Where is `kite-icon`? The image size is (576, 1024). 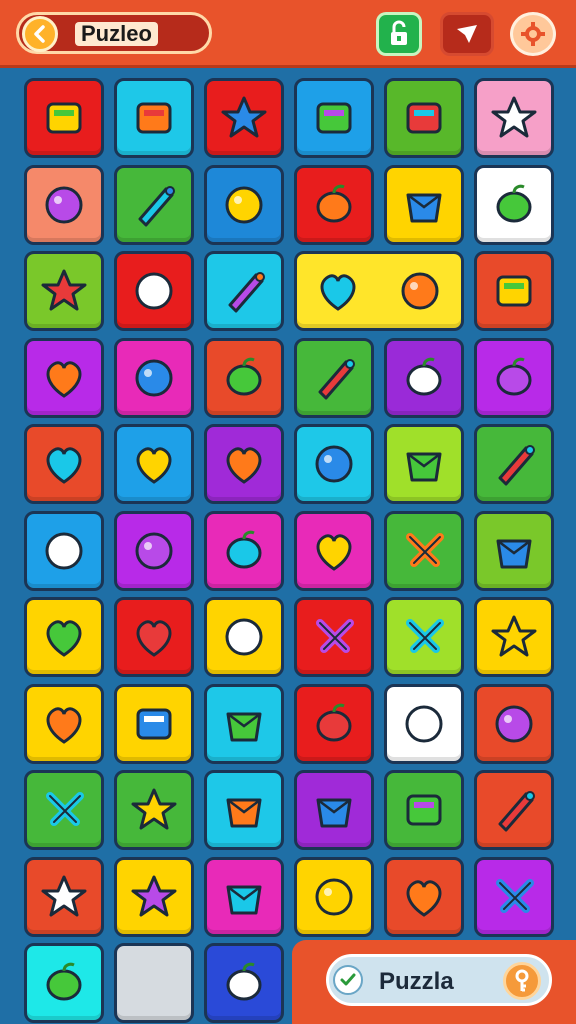 kite-icon is located at coordinates (65, 809).